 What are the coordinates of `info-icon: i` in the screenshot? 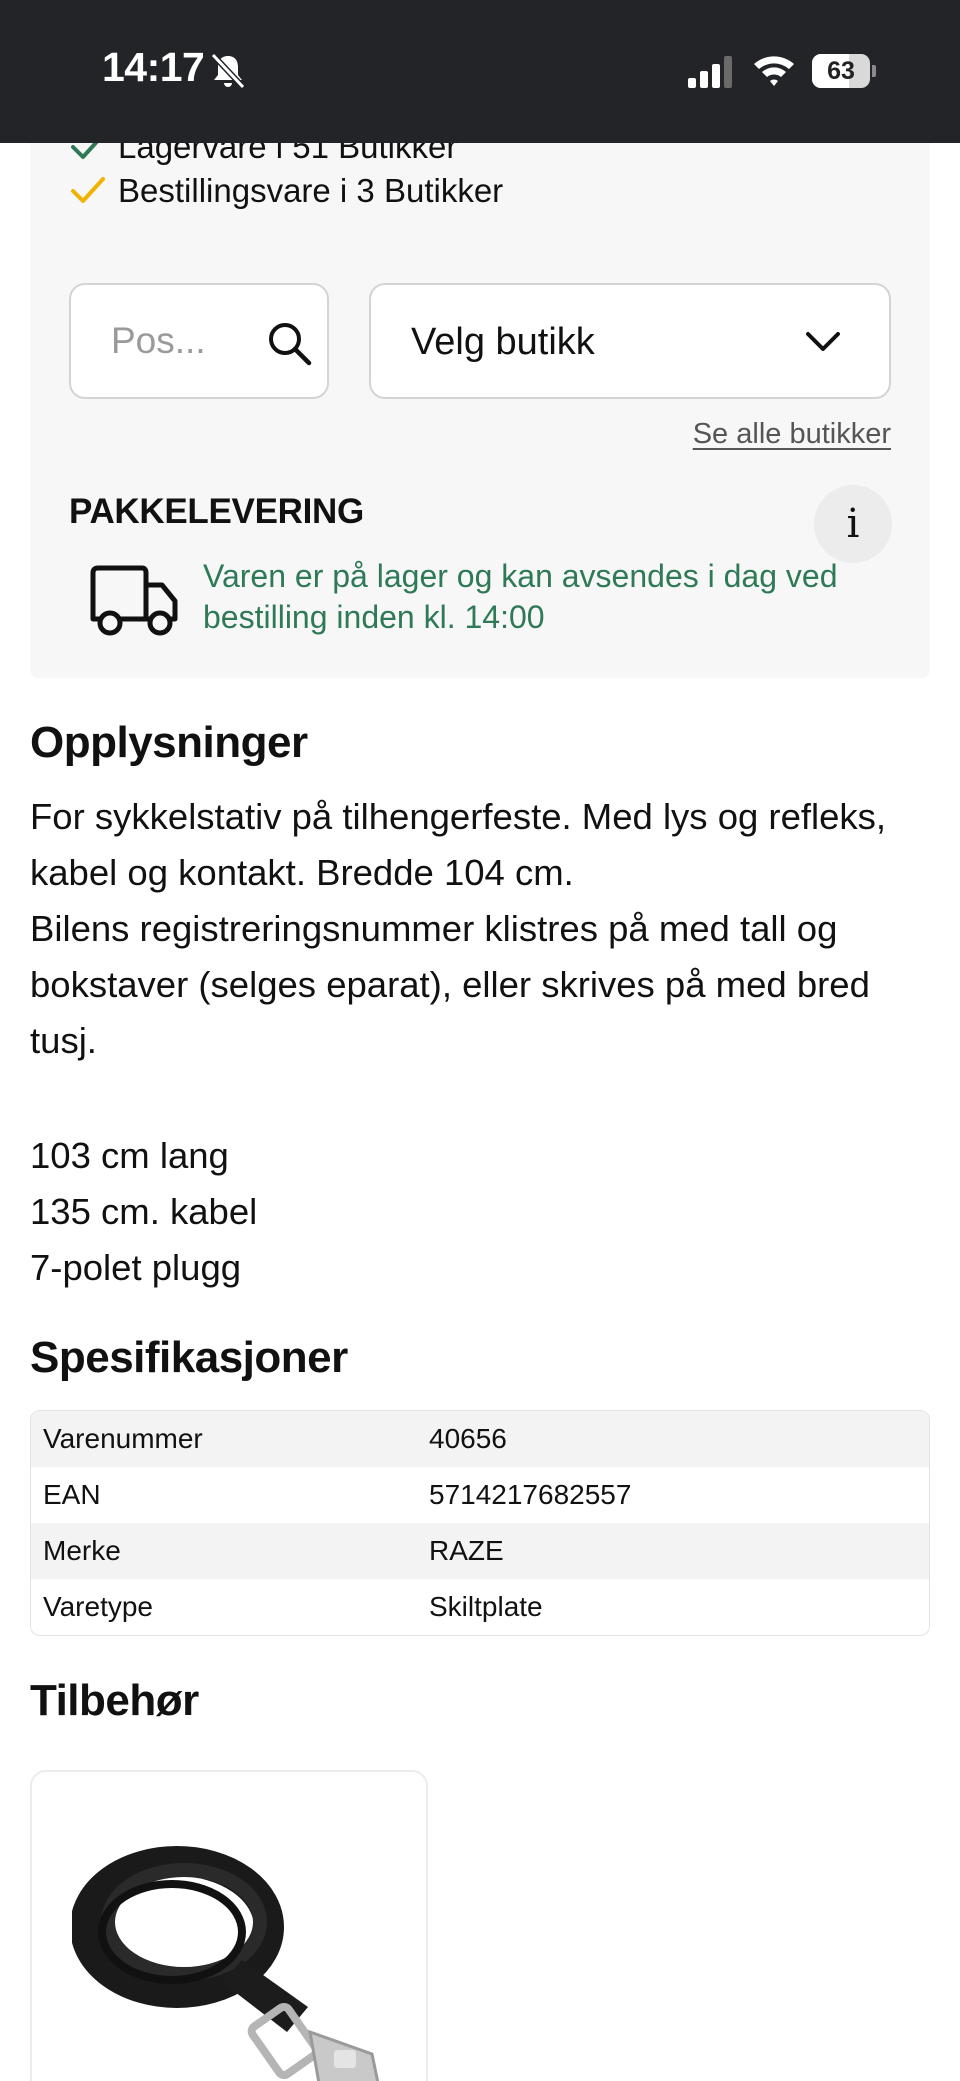 It's located at (853, 524).